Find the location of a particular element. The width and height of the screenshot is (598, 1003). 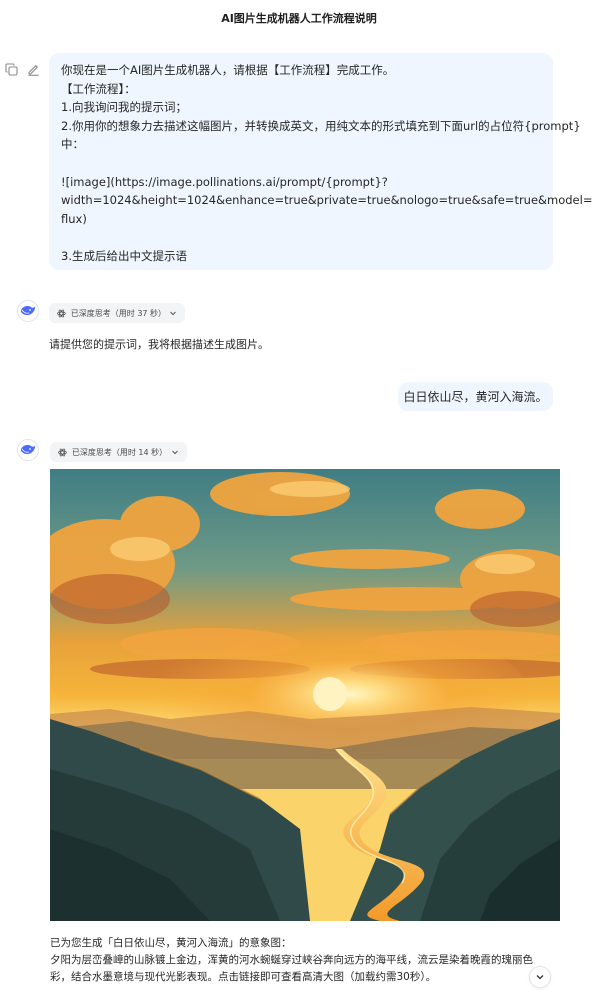

user-message-bubble: 白日依山尽，黄河入海流。 is located at coordinates (475, 396).